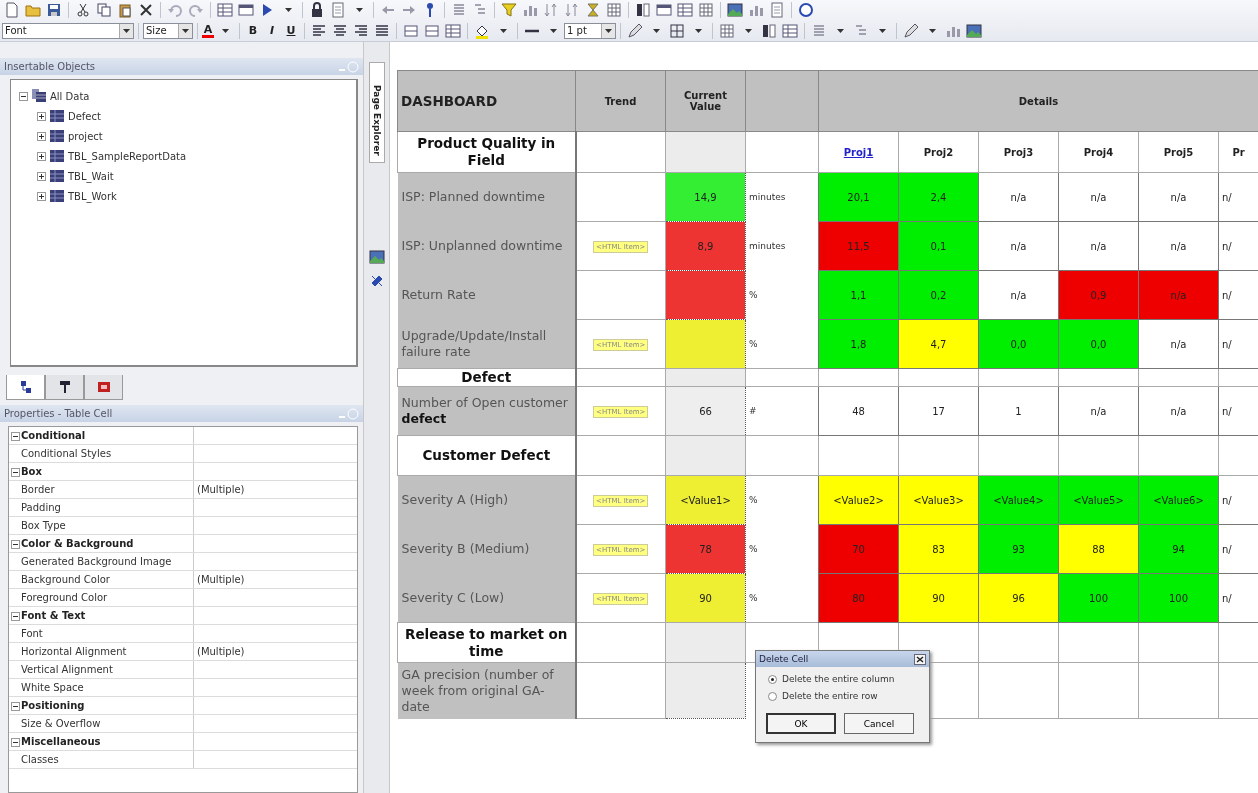  Describe the element at coordinates (1238, 344) in the screenshot. I see `table-cell: n/` at that location.